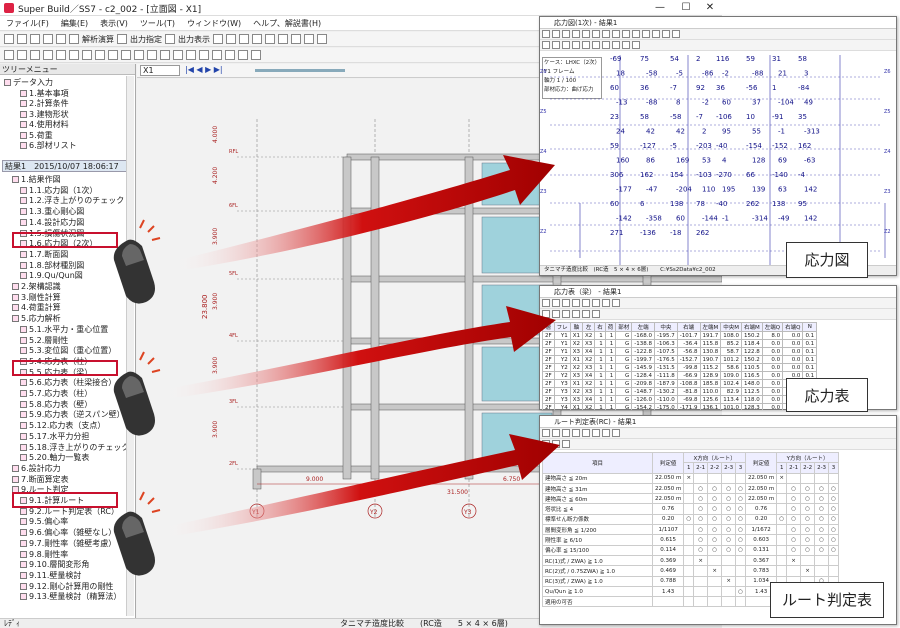 This screenshot has width=900, height=628. What do you see at coordinates (358, 353) in the screenshot?
I see `arrow-to-stress-table` at bounding box center [358, 353].